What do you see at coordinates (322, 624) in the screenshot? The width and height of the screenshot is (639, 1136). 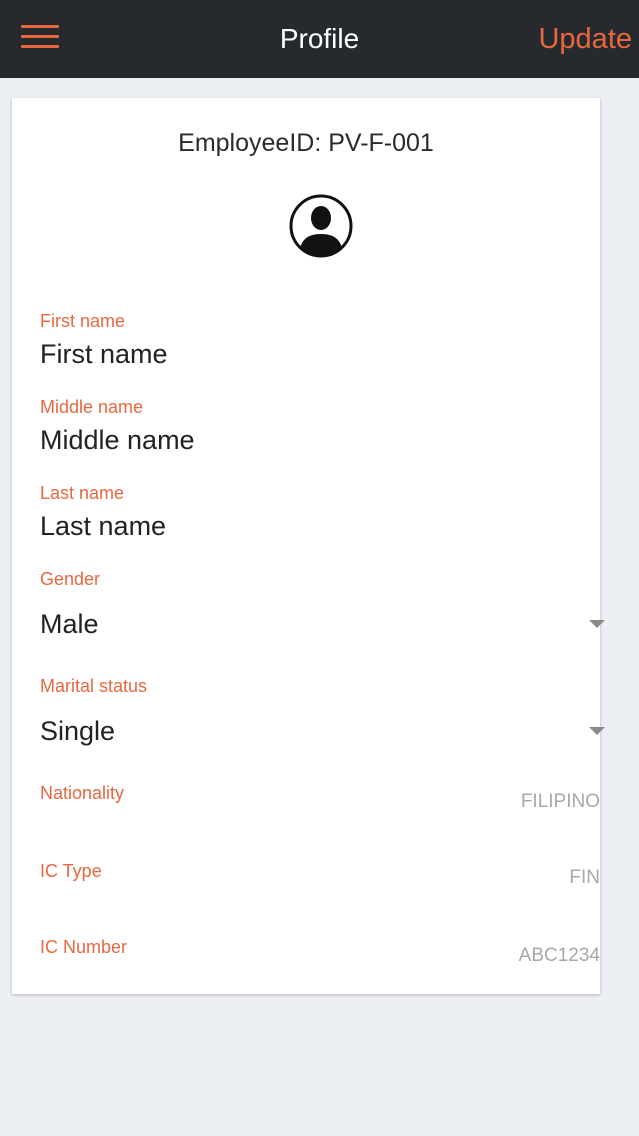 I see `gender-select: Male` at bounding box center [322, 624].